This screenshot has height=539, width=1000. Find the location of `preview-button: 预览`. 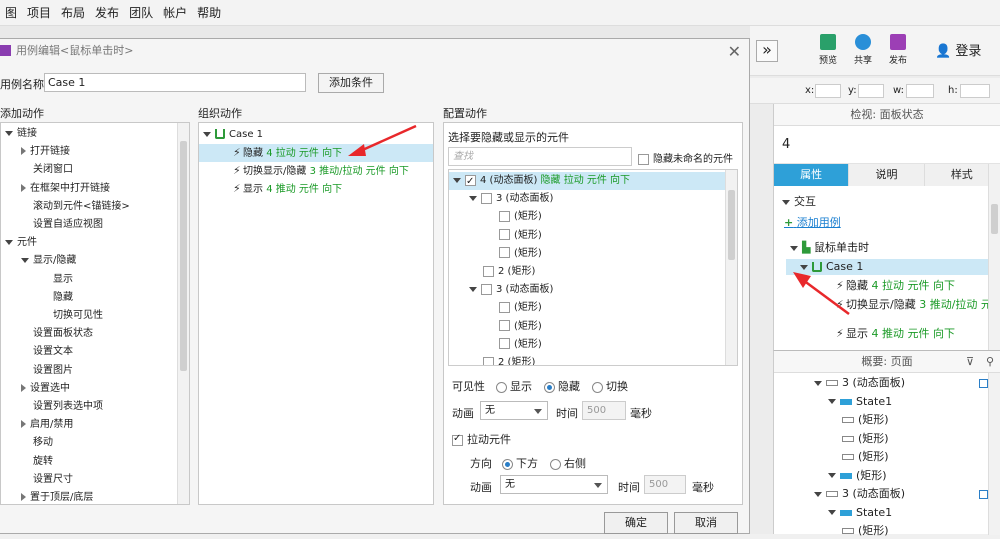

preview-button: 预览 is located at coordinates (828, 50).